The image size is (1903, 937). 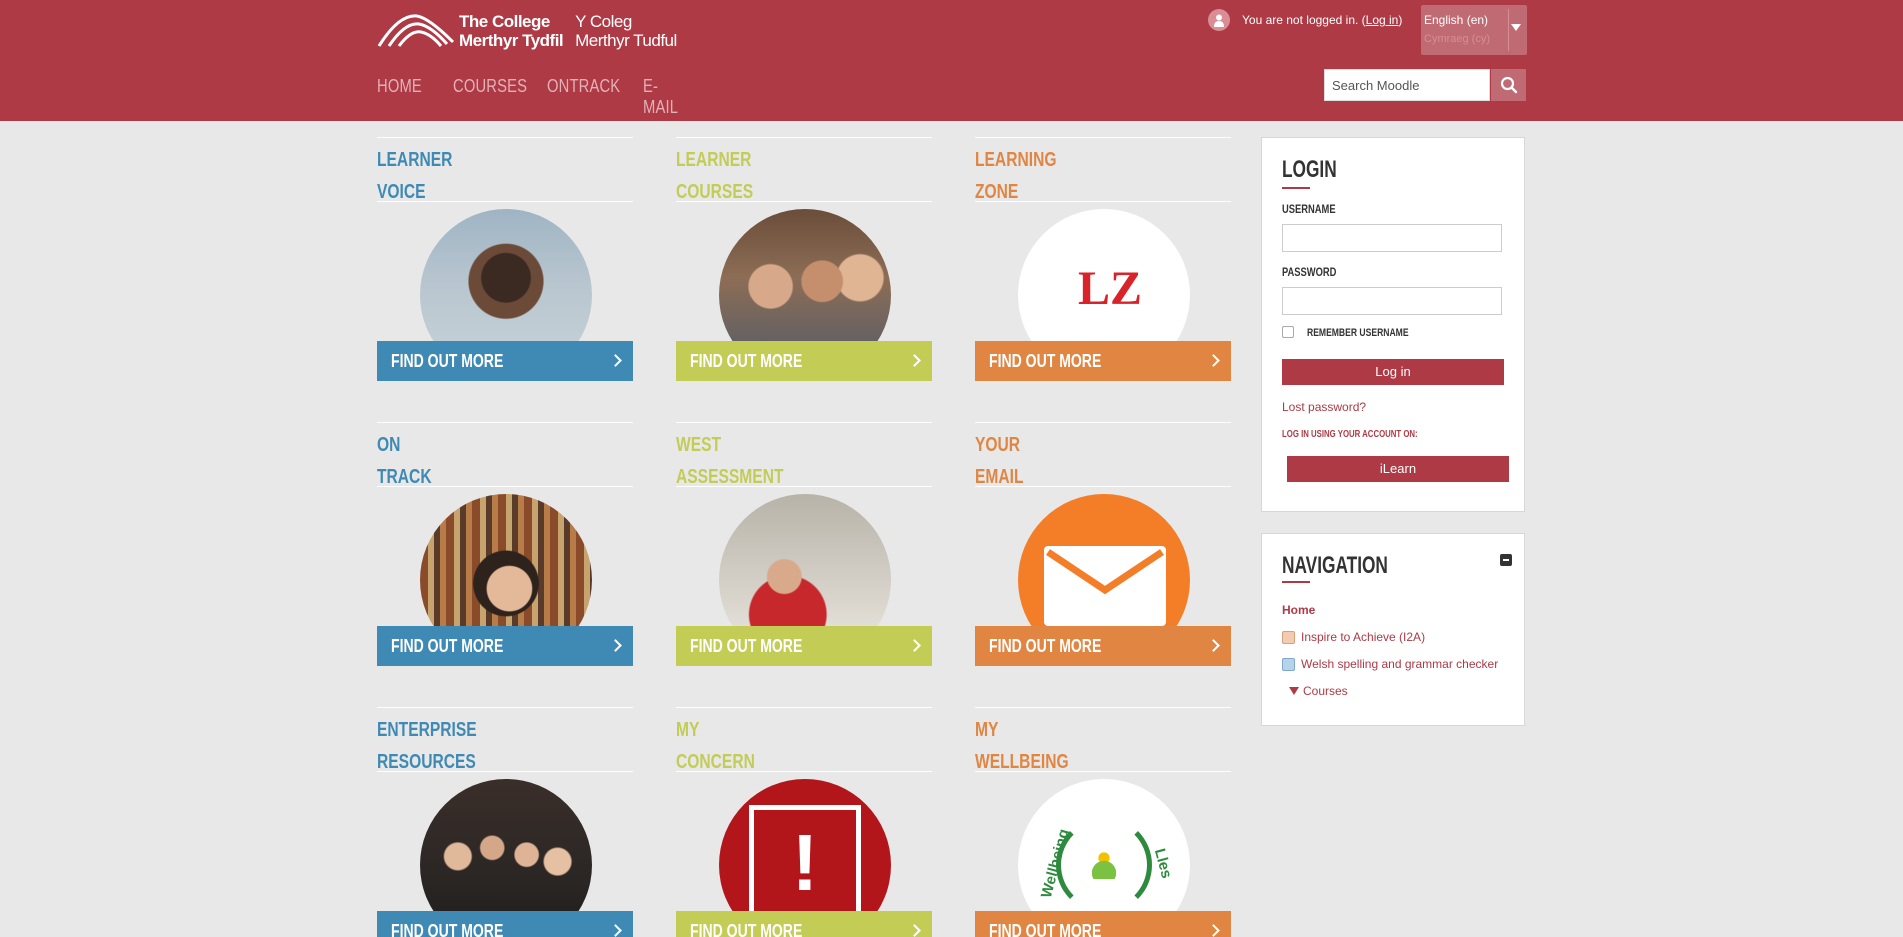 I want to click on language-alt: Cymraeg (cy), so click(x=1457, y=39).